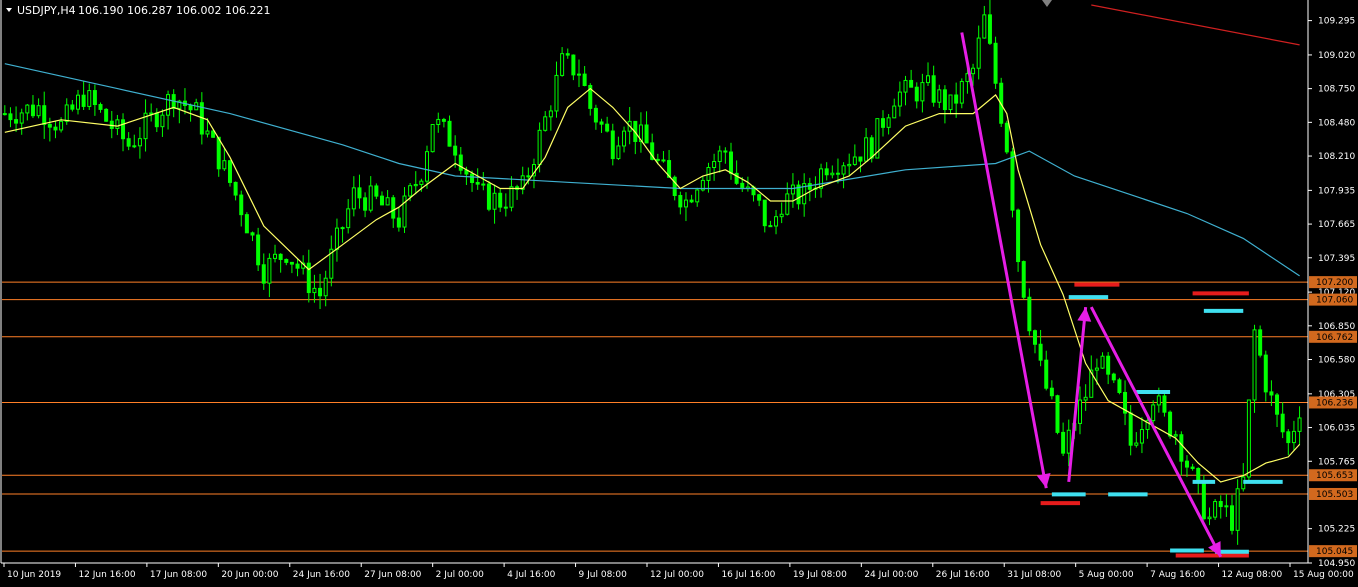 The width and height of the screenshot is (1358, 587). Describe the element at coordinates (106, 575) in the screenshot. I see `time-tick-label: 12 Jun 16:00` at that location.